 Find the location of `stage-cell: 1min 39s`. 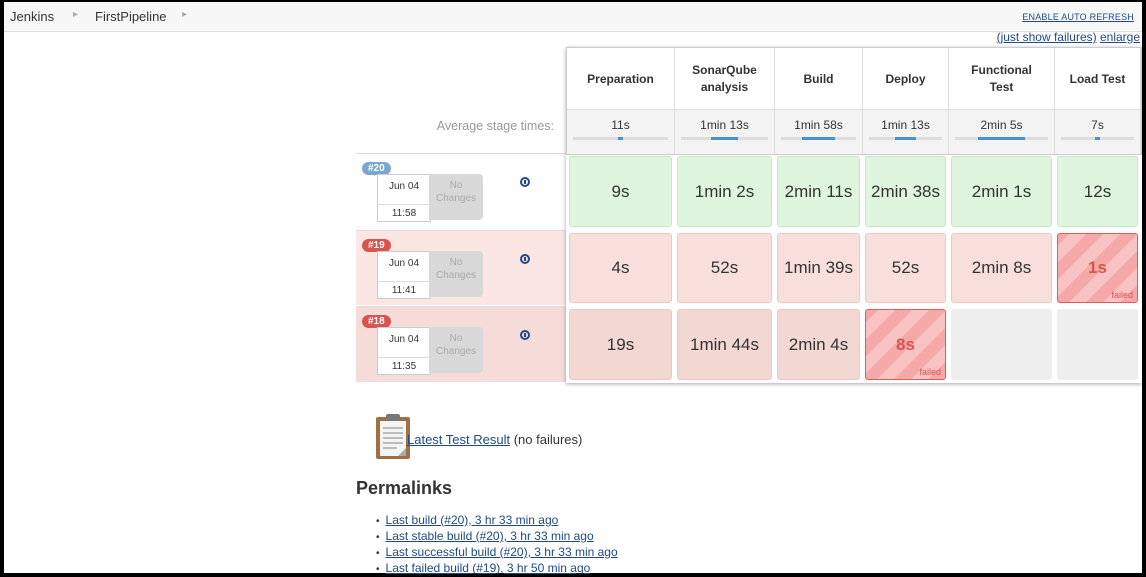

stage-cell: 1min 39s is located at coordinates (818, 268).